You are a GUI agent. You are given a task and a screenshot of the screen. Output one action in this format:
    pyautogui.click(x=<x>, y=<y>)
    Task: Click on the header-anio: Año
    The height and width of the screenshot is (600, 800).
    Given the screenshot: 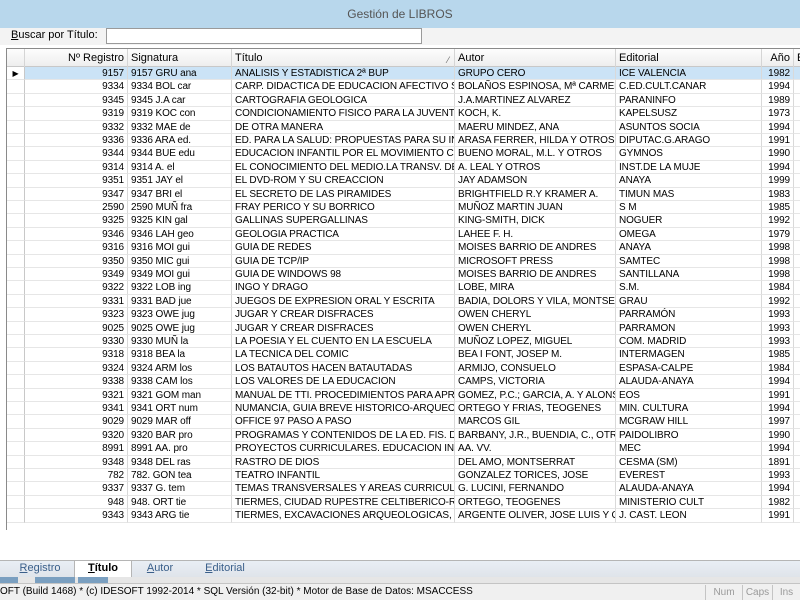 What is the action you would take?
    pyautogui.click(x=778, y=58)
    